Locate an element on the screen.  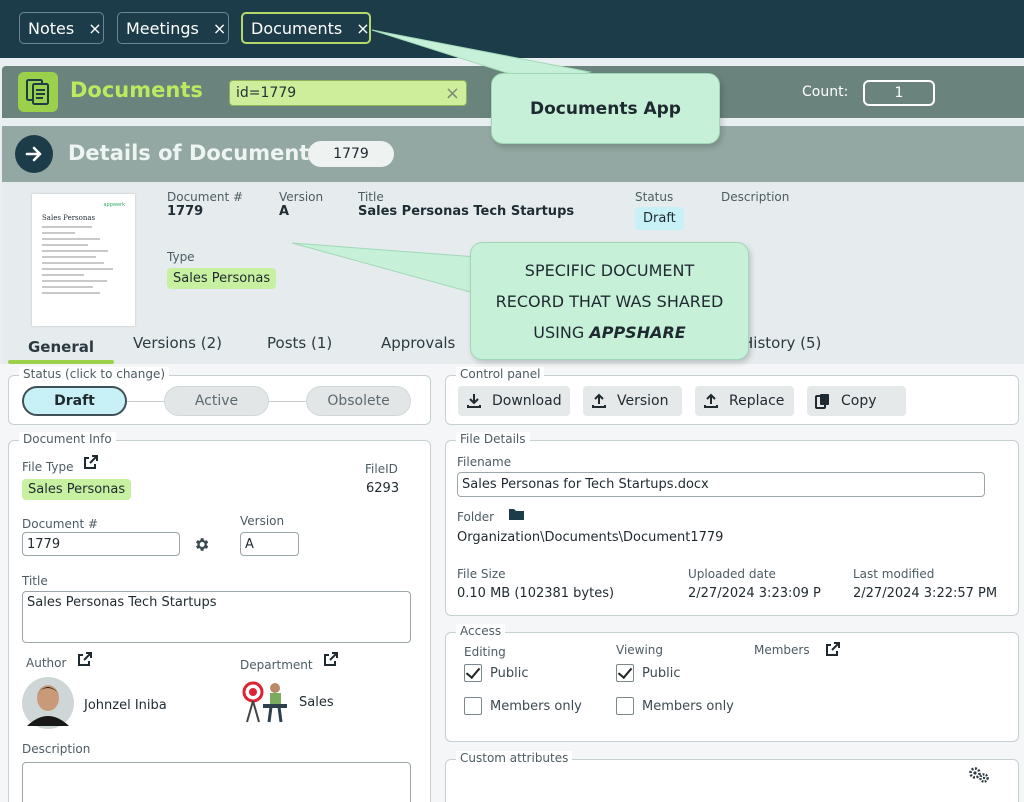
callout-line-1: SPECIFIC DOCUMENT is located at coordinates (609, 270).